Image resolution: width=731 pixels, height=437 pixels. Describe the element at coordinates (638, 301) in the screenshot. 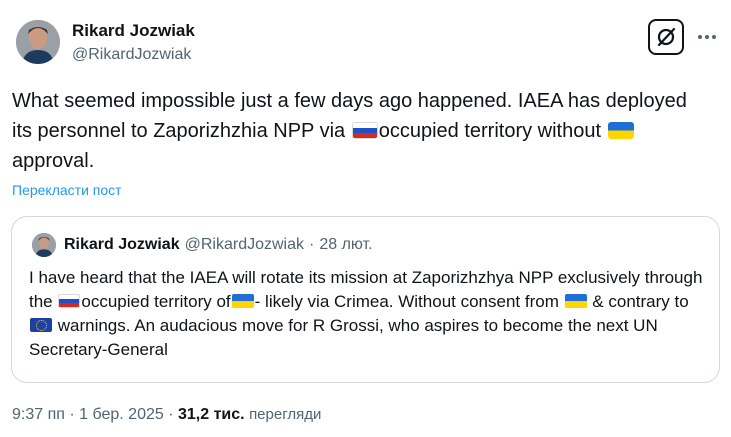

I see `quoted-text-part: & contrary to` at that location.